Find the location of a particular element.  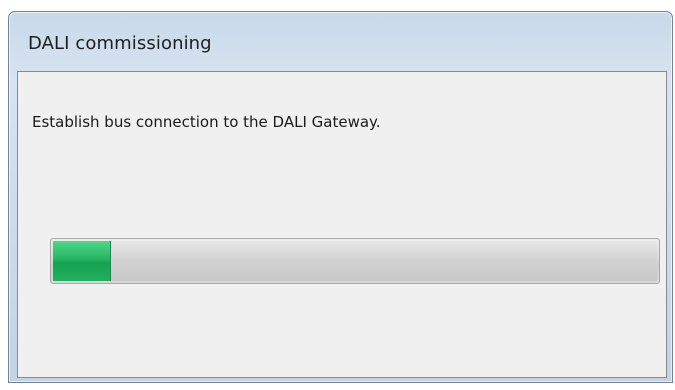

progress-bar is located at coordinates (355, 261).